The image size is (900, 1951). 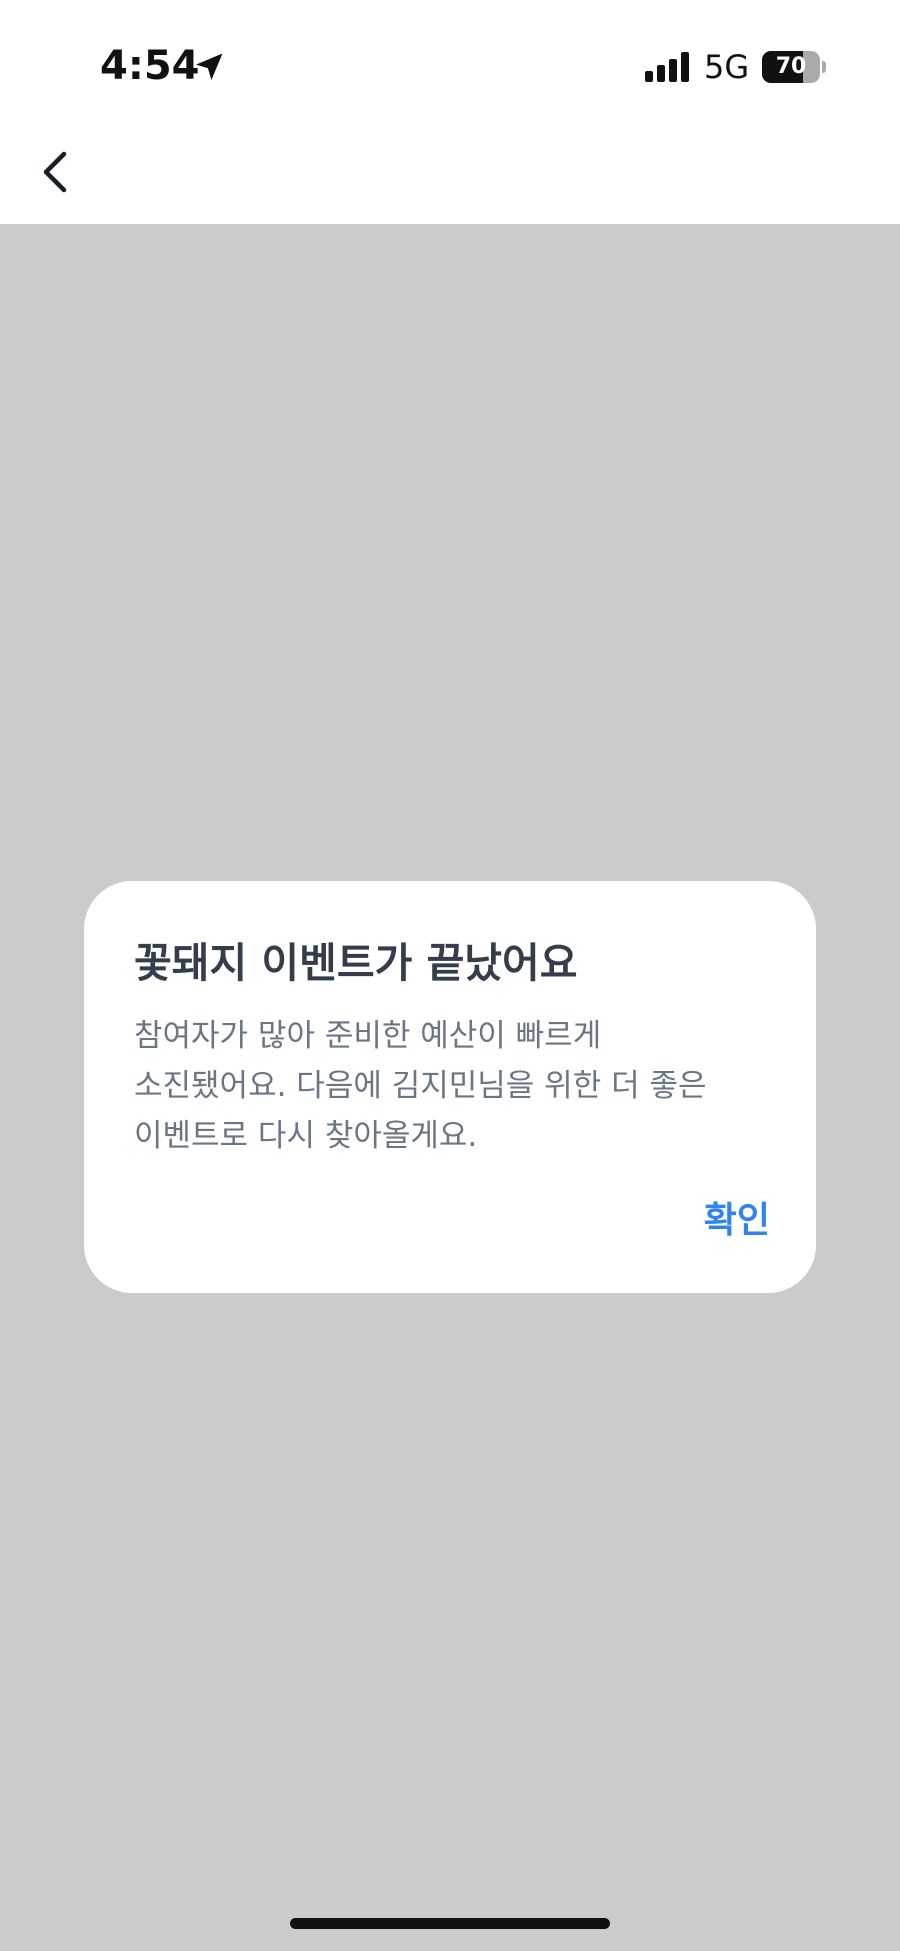 I want to click on navigation-bar, so click(x=450, y=172).